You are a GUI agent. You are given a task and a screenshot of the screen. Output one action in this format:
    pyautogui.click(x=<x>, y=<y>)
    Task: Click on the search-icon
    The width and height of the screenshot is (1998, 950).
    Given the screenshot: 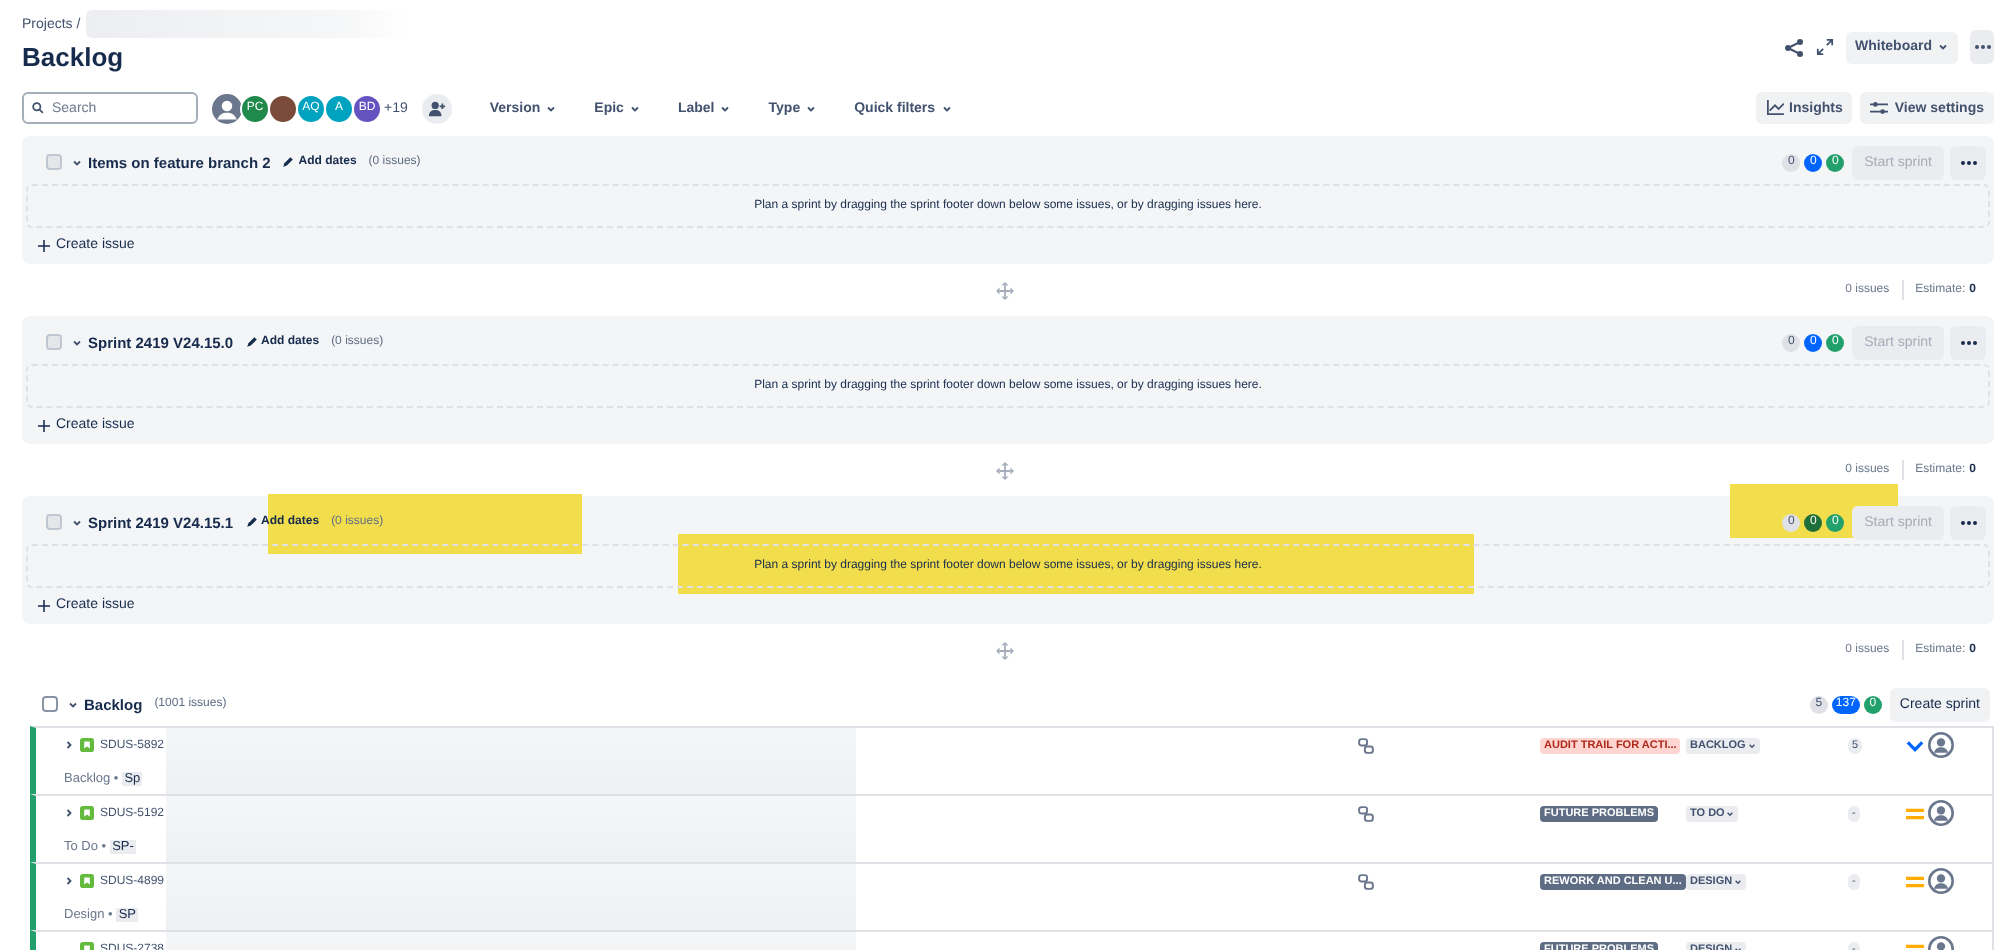 What is the action you would take?
    pyautogui.click(x=38, y=108)
    